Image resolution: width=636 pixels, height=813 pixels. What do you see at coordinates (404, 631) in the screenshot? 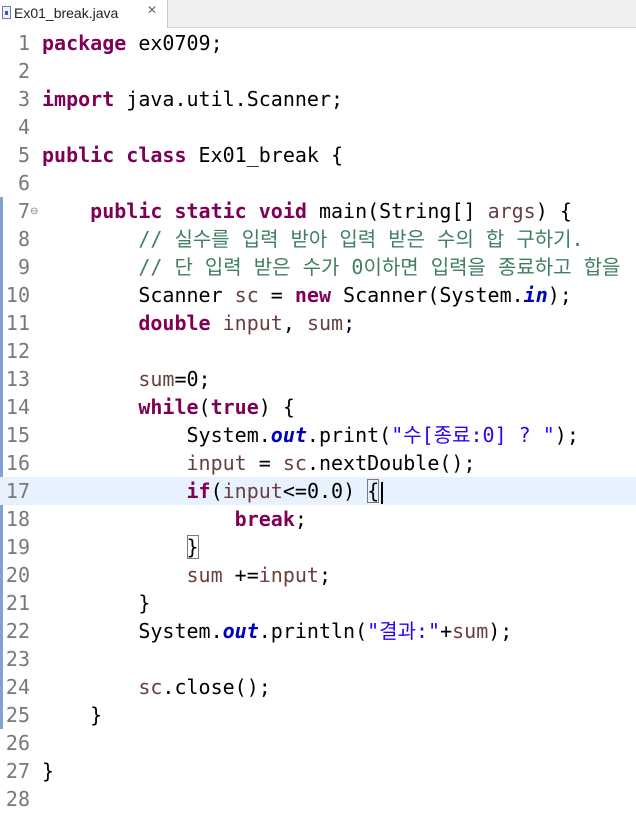
I see `code-token: "결과:"` at bounding box center [404, 631].